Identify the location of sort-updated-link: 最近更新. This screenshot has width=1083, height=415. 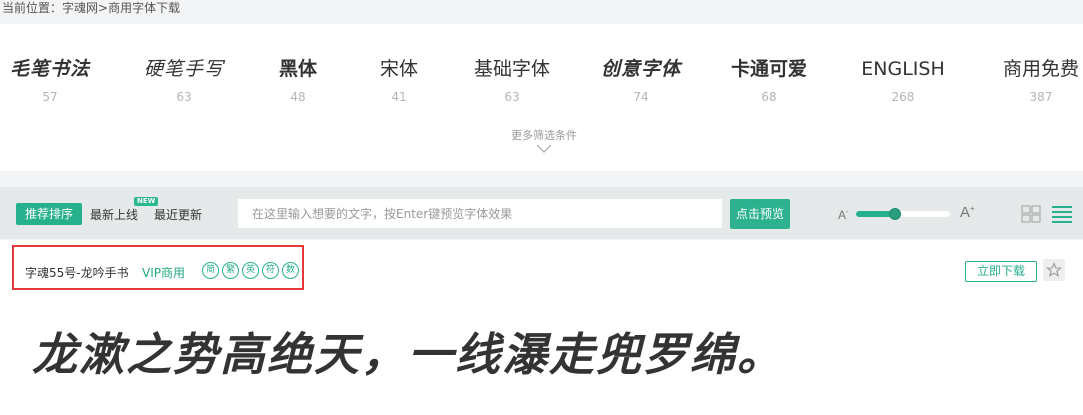
(178, 214).